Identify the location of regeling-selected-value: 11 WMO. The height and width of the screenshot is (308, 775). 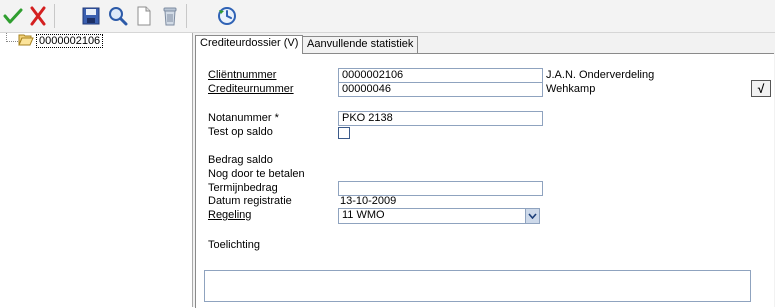
(363, 215).